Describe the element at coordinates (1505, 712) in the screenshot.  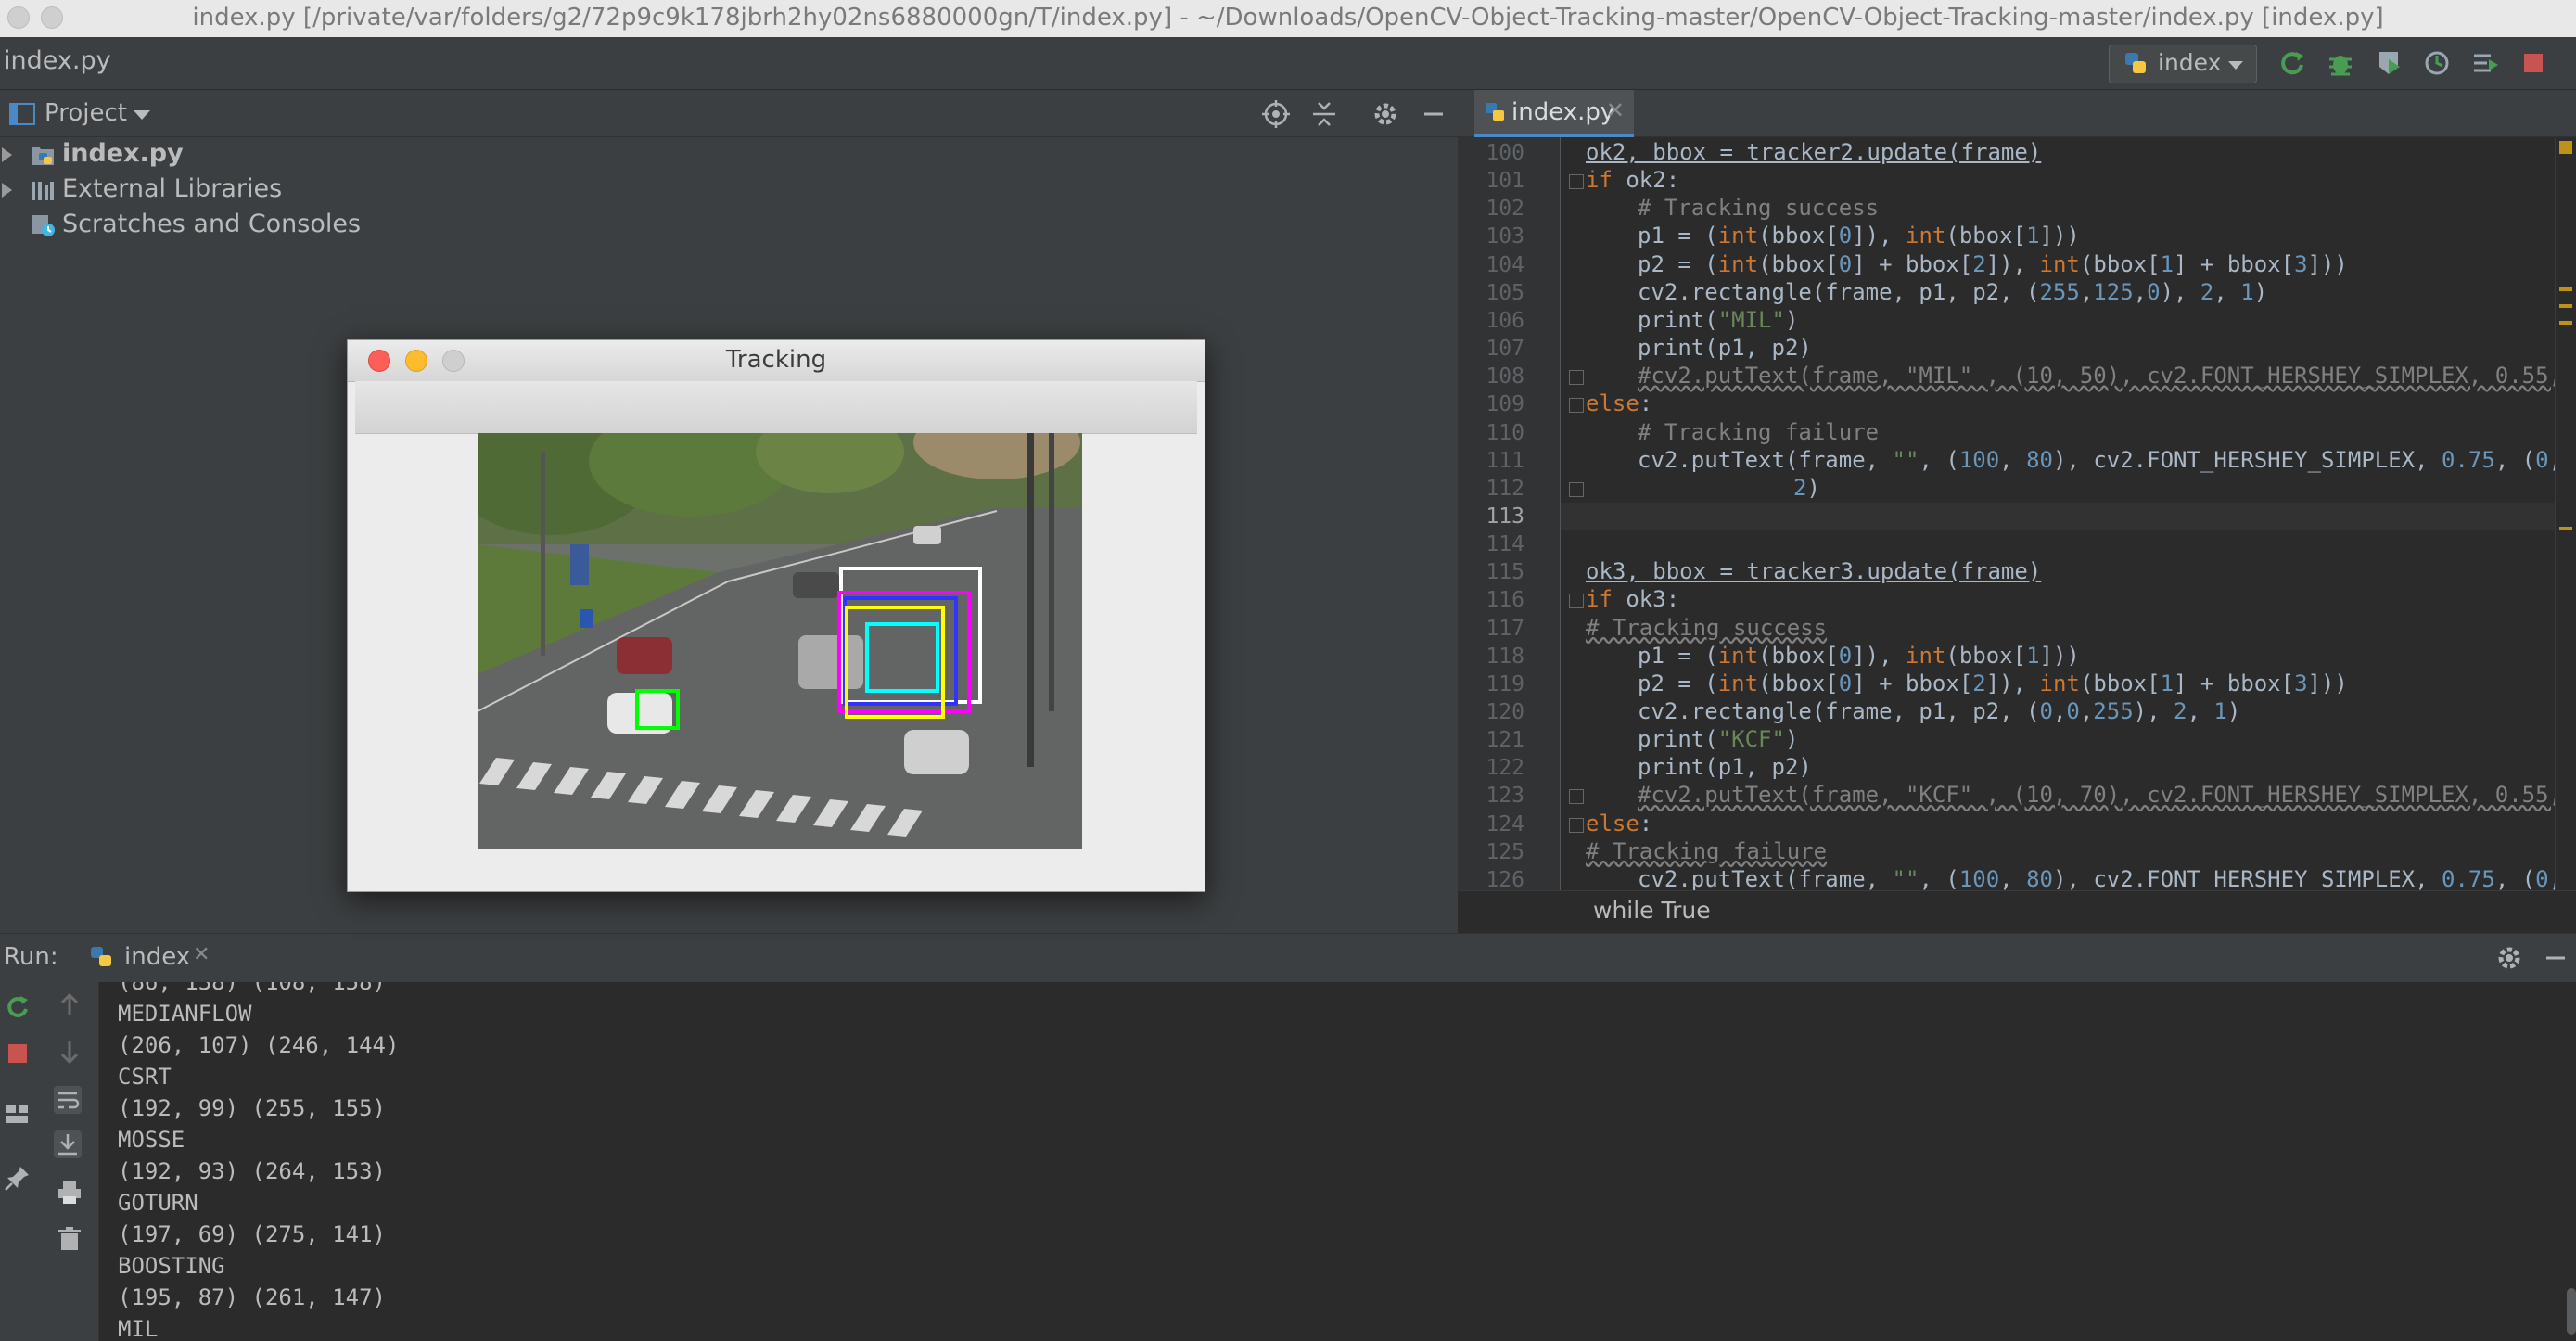
I see `line-number: 120` at that location.